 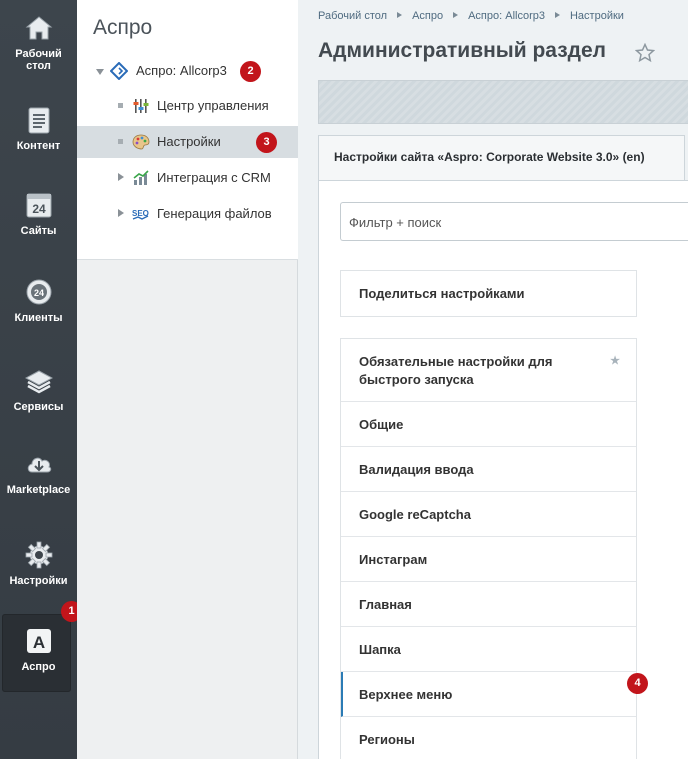 I want to click on clients-24-icon: 24, so click(x=38, y=292).